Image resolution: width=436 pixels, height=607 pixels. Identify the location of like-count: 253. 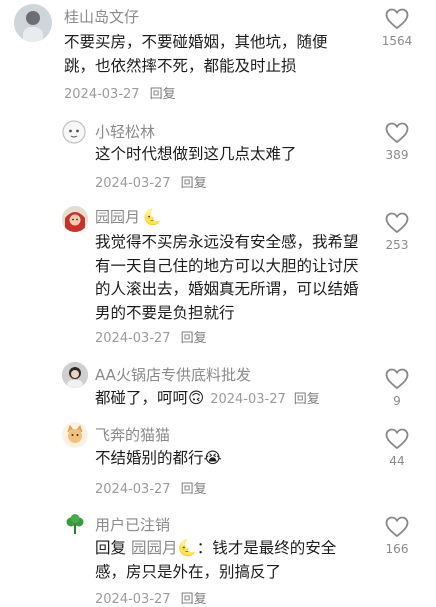
(397, 245).